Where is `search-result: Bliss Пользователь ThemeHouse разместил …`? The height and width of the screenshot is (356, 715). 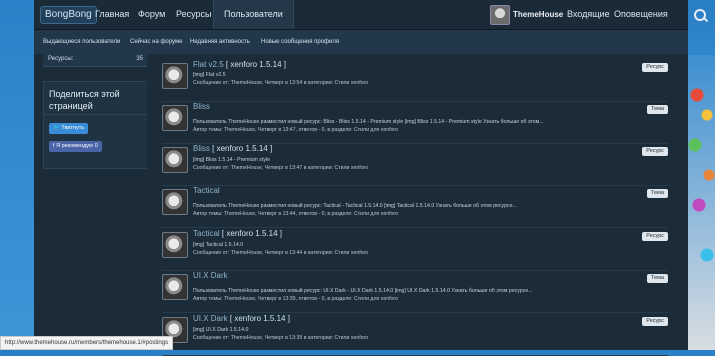 search-result: Bliss Пользователь ThemeHouse разместил … is located at coordinates (415, 123).